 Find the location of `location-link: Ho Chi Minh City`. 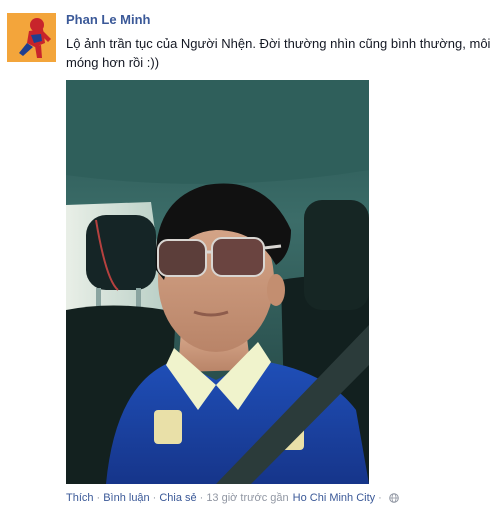

location-link: Ho Chi Minh City is located at coordinates (334, 498).